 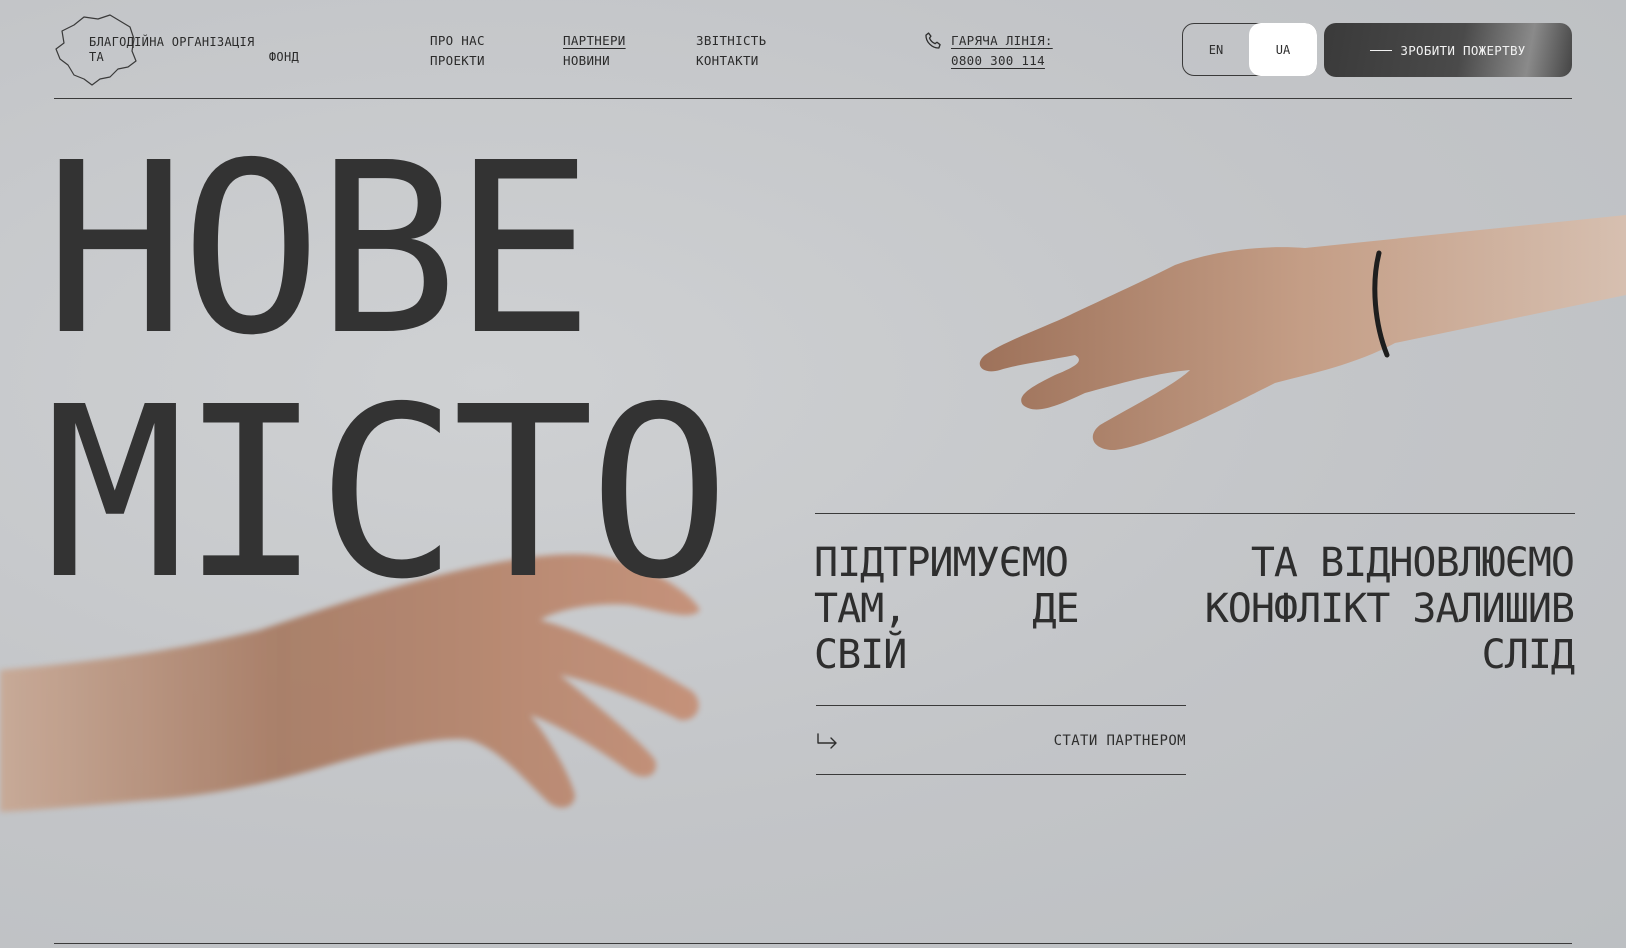 What do you see at coordinates (387, 493) in the screenshot?
I see `hero-title-line-2: МІСТО` at bounding box center [387, 493].